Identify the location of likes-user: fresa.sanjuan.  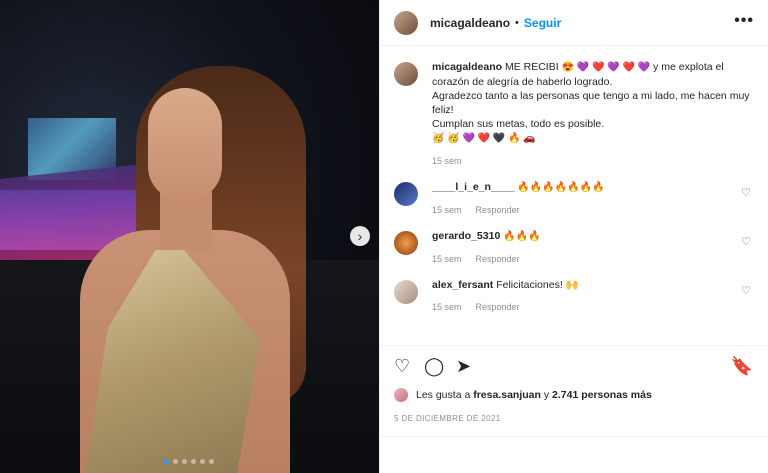
(507, 395).